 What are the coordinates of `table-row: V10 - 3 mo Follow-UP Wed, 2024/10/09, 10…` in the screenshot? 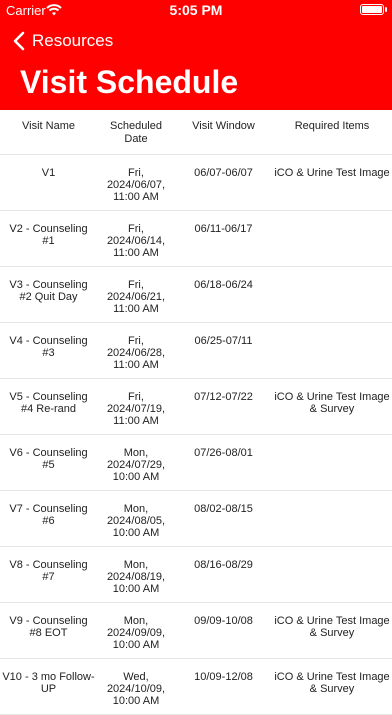 It's located at (196, 686).